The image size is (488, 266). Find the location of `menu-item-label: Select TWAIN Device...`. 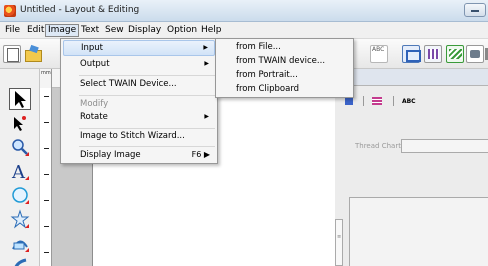

menu-item-label: Select TWAIN Device... is located at coordinates (128, 84).